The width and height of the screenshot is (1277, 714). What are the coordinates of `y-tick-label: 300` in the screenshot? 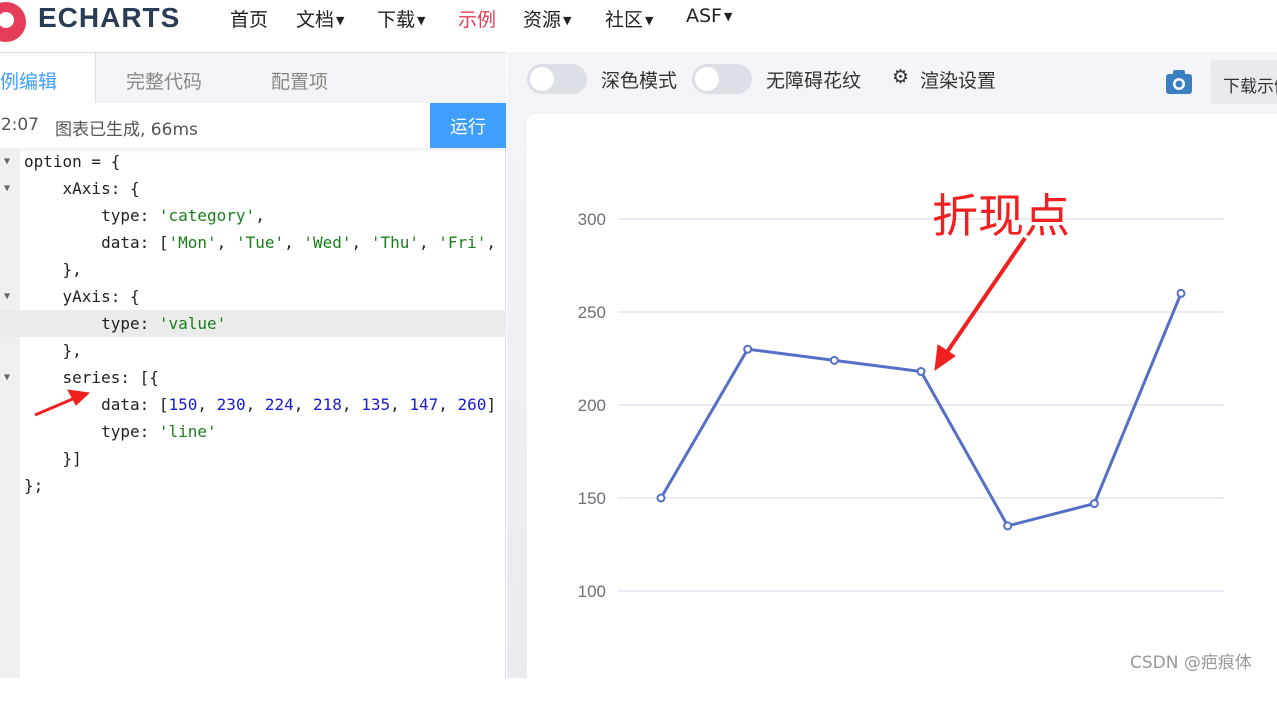 It's located at (592, 219).